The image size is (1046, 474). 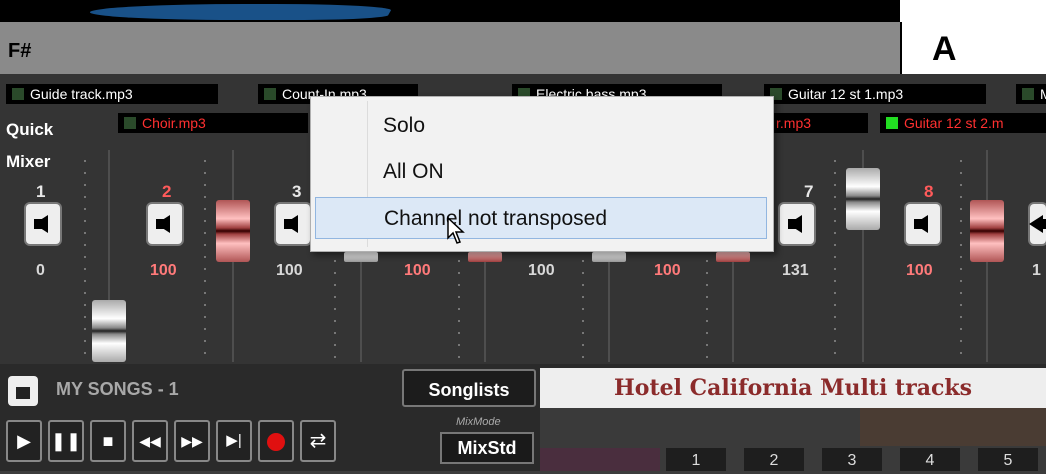 I want to click on record-icon, so click(x=276, y=441).